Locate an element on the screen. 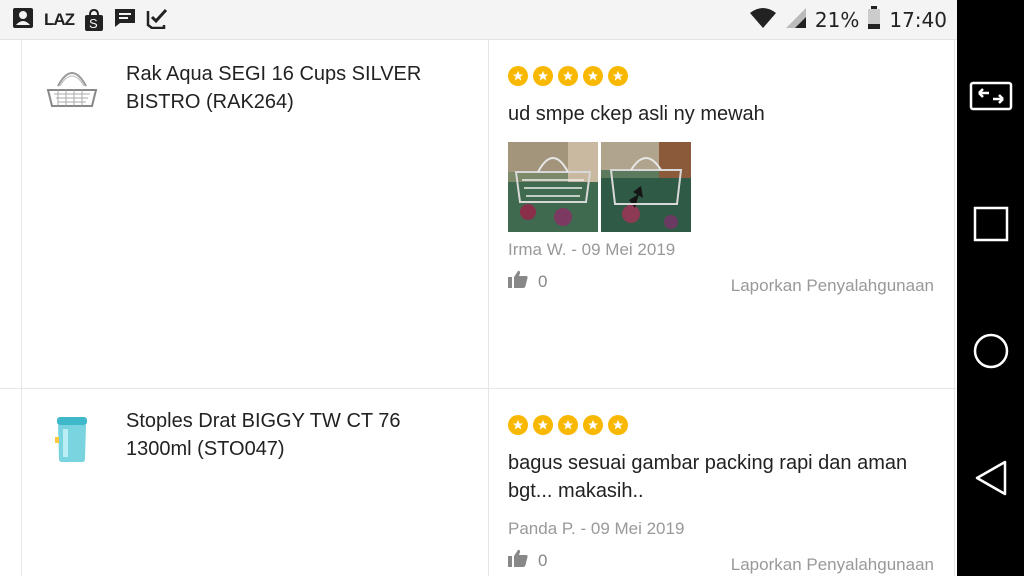 Image resolution: width=1024 pixels, height=576 pixels. shopee-letter: S is located at coordinates (93, 23).